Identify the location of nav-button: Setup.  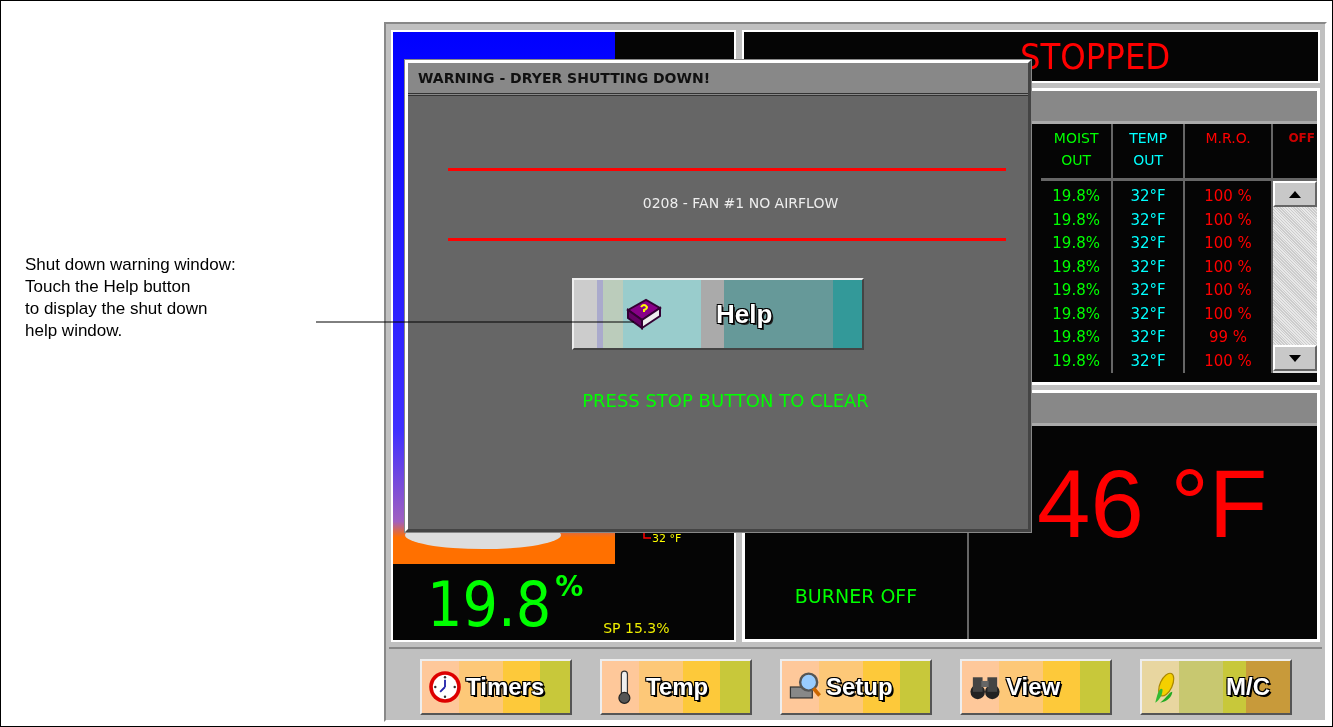
(856, 687).